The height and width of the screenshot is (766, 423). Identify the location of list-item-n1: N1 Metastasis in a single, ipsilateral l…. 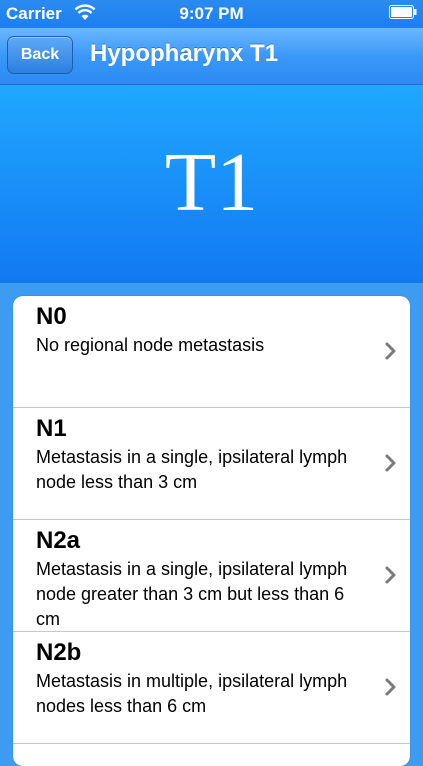
(211, 464).